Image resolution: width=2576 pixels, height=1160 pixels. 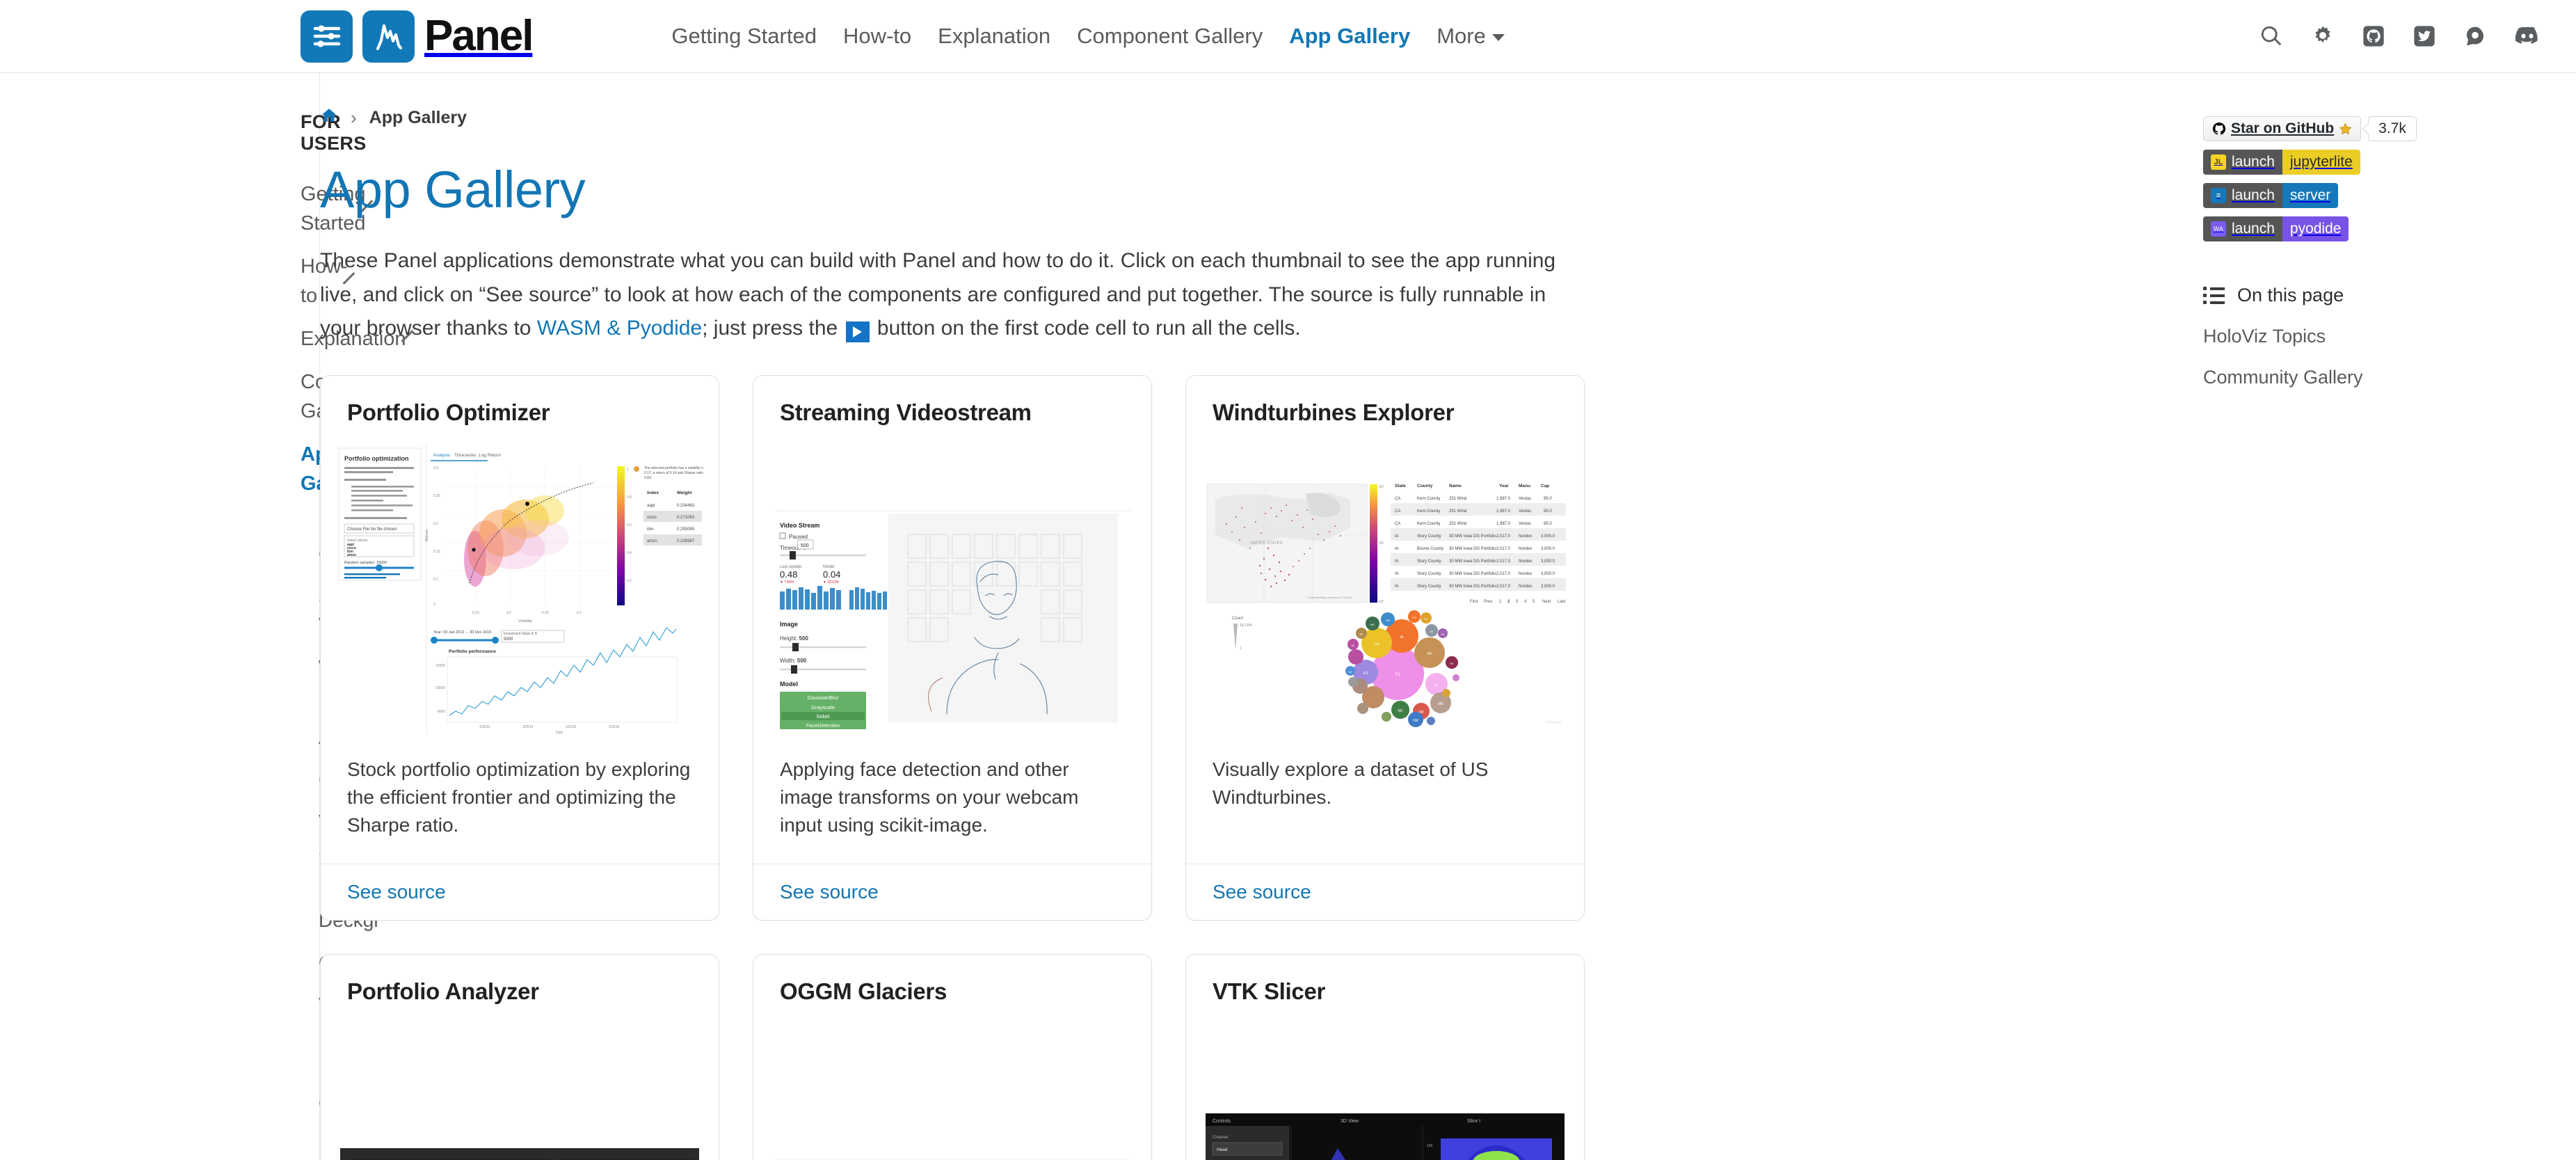 I want to click on sidebar-subitem-nyc-deckgl: Nyc Deckgl, so click(x=339, y=906).